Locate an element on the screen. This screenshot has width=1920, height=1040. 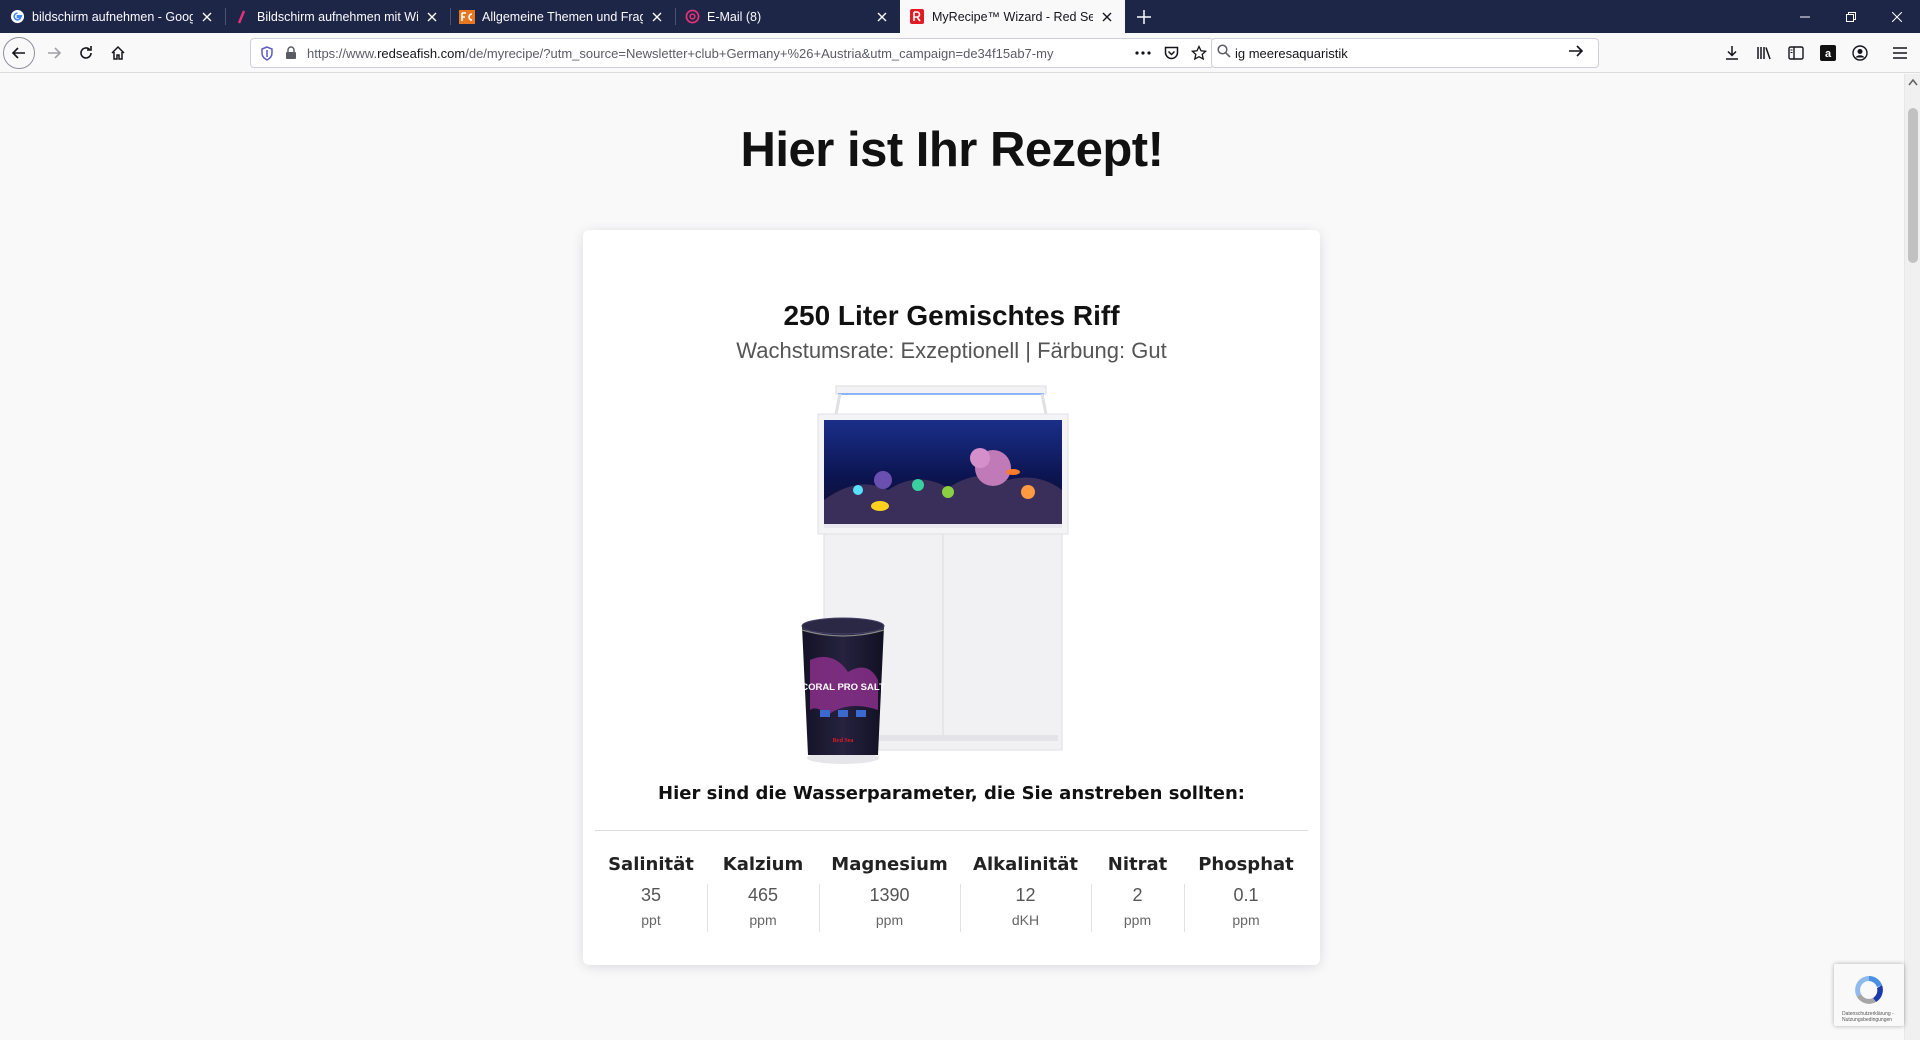
minimize-button is located at coordinates (1805, 16).